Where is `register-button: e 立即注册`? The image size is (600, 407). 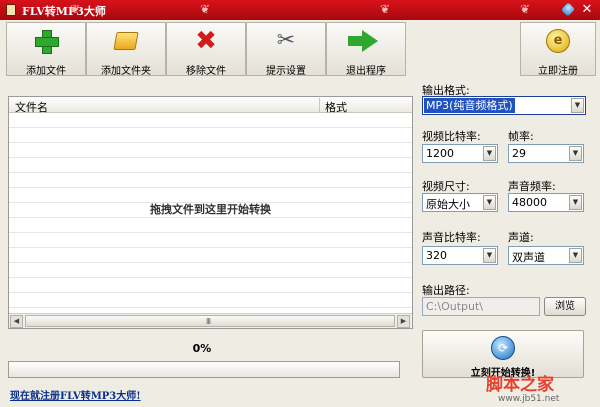
register-button: e 立即注册 is located at coordinates (558, 49).